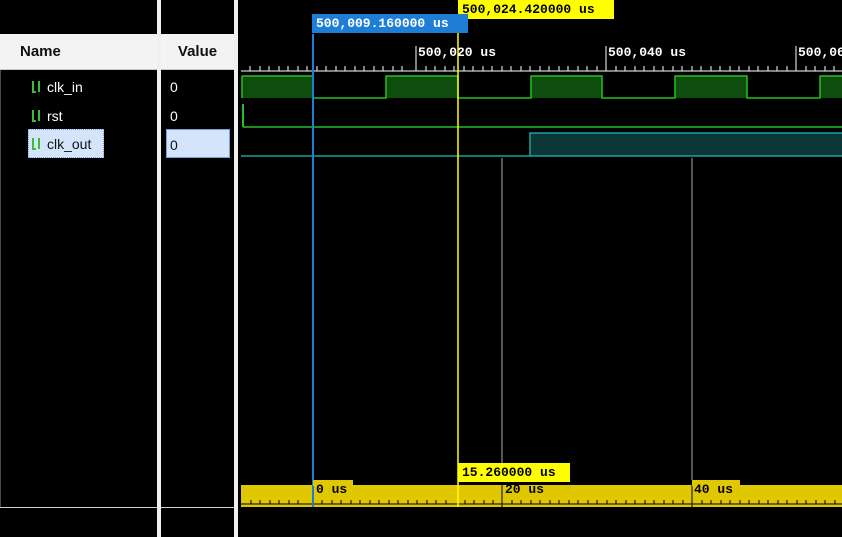  Describe the element at coordinates (542, 116) in the screenshot. I see `rst-waveform` at that location.